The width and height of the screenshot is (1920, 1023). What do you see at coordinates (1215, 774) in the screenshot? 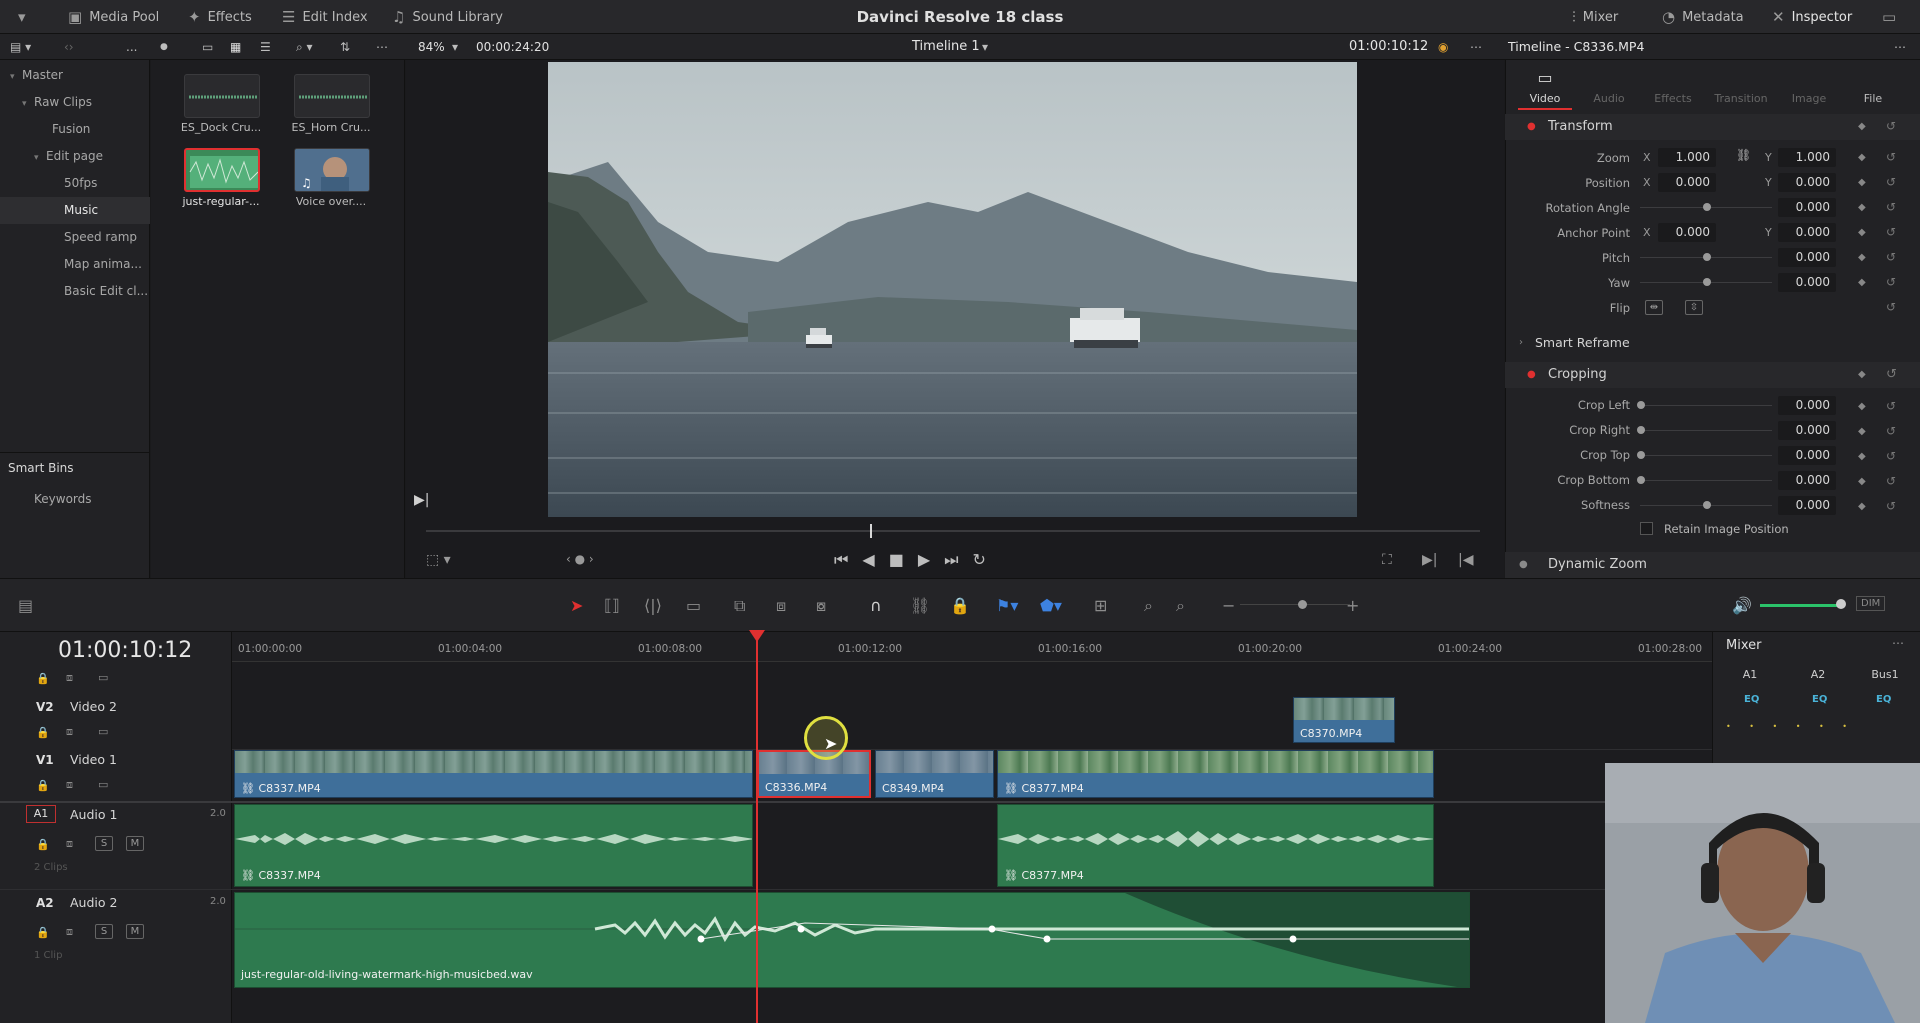
I see `video-clip-c8377: ⛓ C8377.MP4` at bounding box center [1215, 774].